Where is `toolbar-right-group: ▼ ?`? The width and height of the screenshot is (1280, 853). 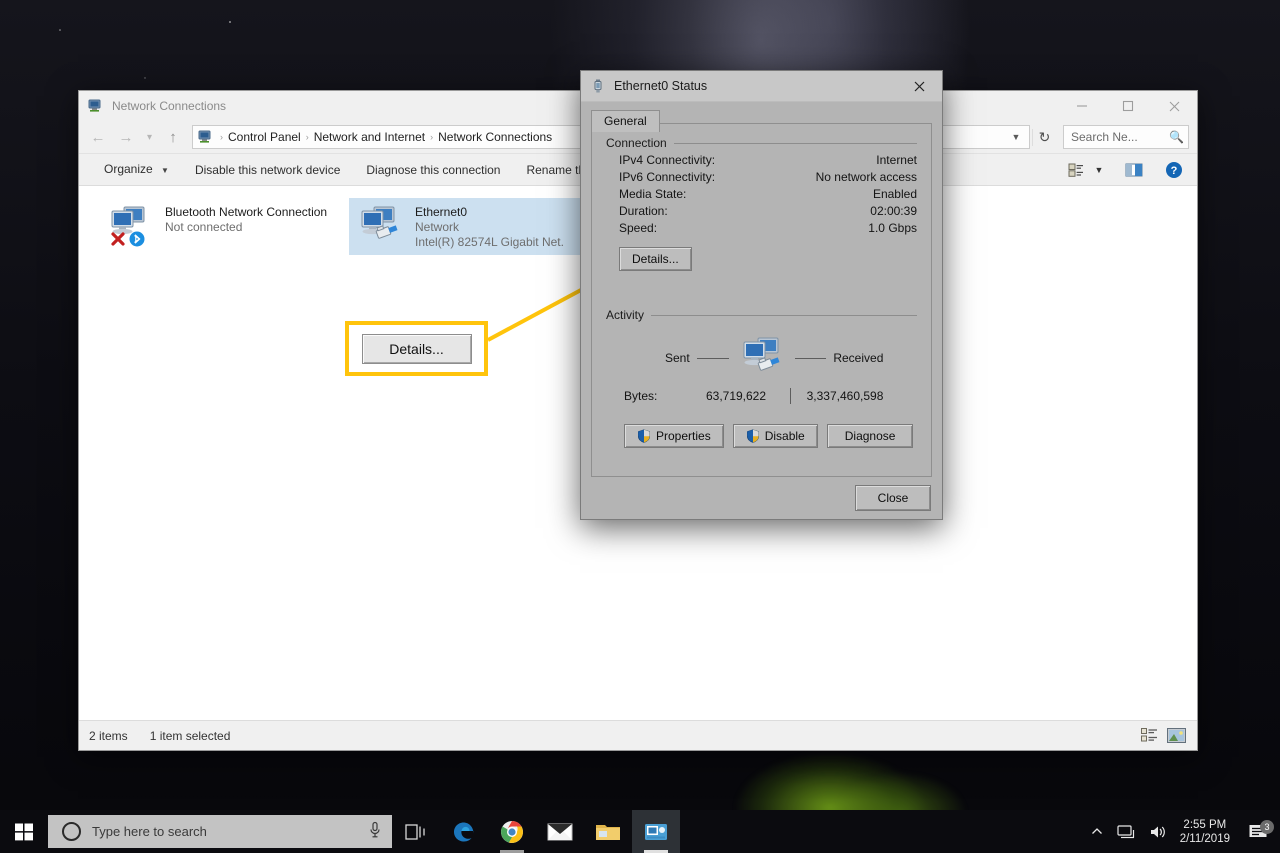 toolbar-right-group: ▼ ? is located at coordinates (1130, 170).